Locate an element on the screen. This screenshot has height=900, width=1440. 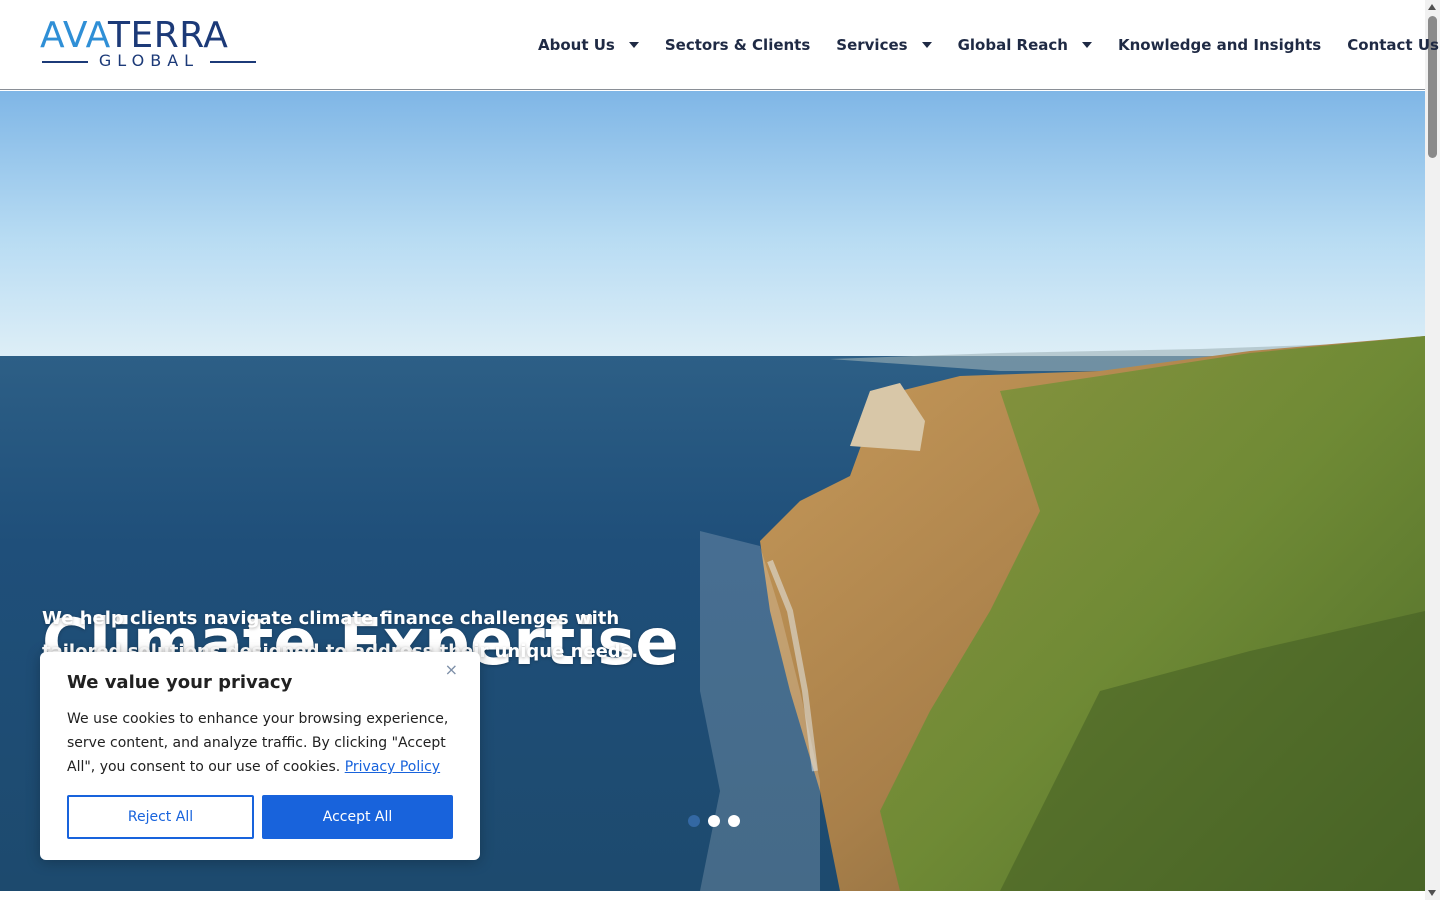
nav-sectors-clients-label: Sectors & Clients is located at coordinates (737, 45).